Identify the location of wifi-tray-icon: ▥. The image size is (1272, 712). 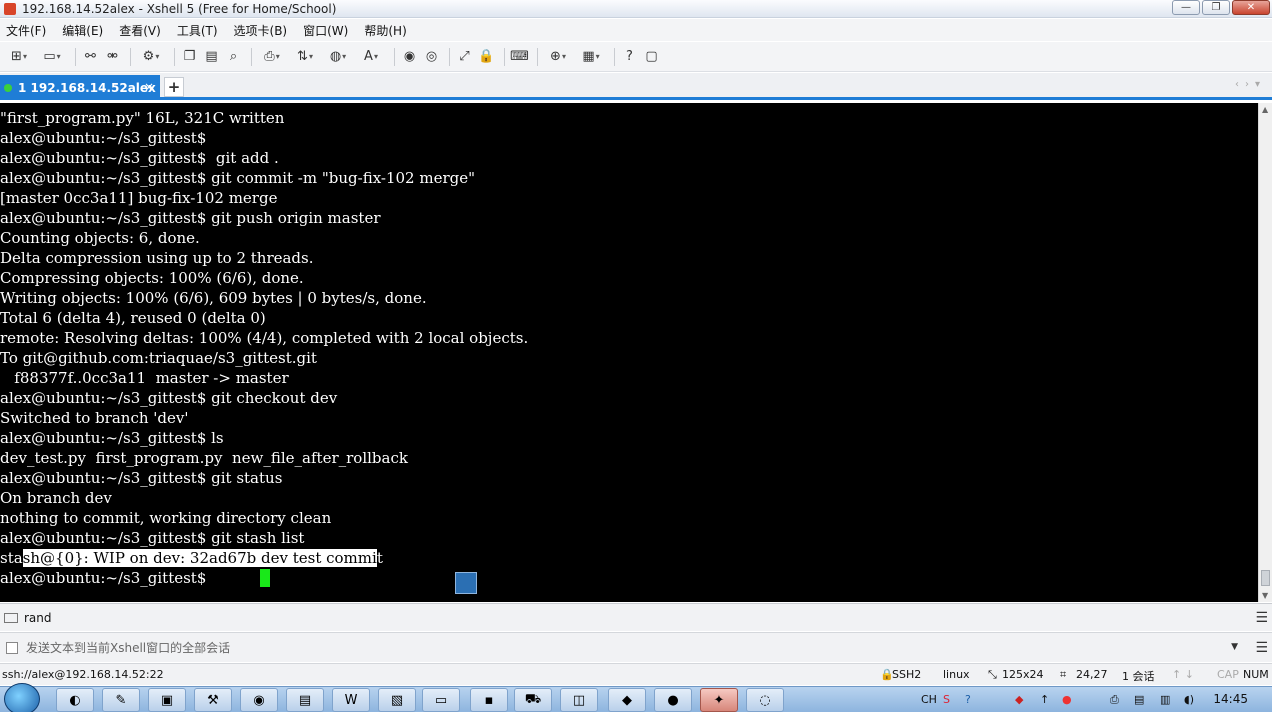
(1165, 699).